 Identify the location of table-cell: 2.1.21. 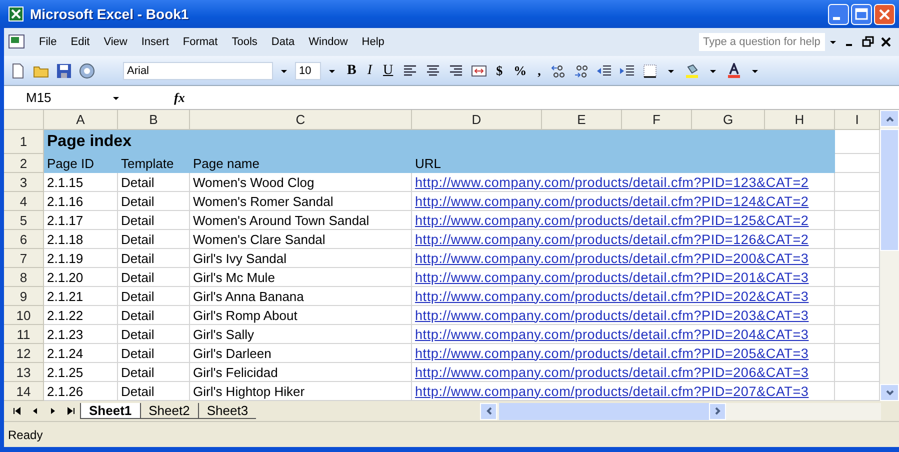
(81, 296).